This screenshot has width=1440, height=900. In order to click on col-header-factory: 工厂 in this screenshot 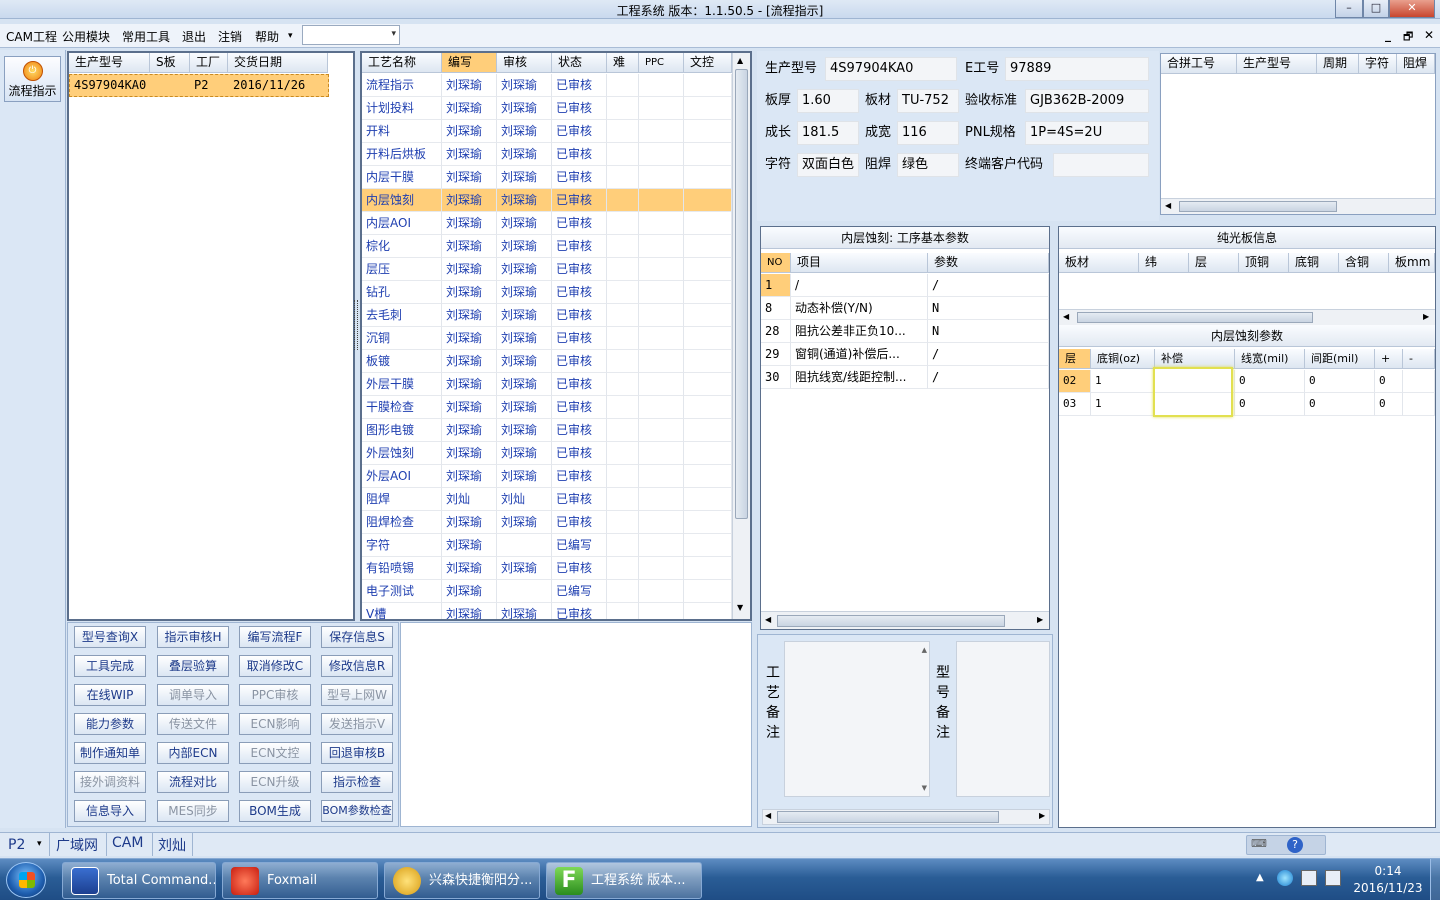, I will do `click(209, 63)`.